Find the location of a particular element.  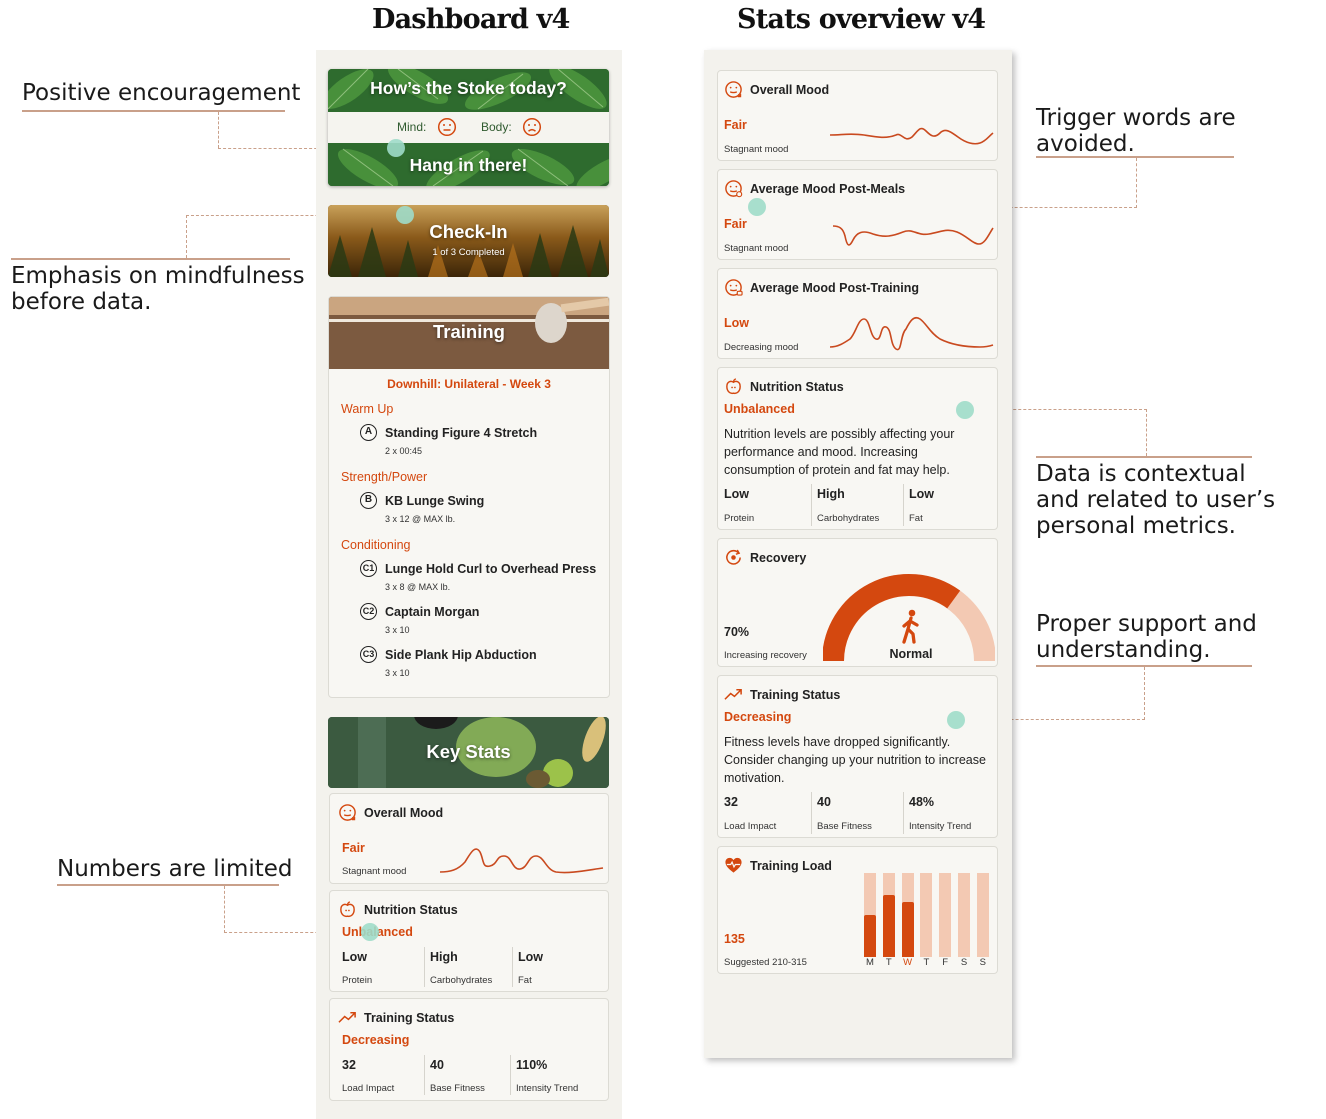

recovery-icon is located at coordinates (733, 557).